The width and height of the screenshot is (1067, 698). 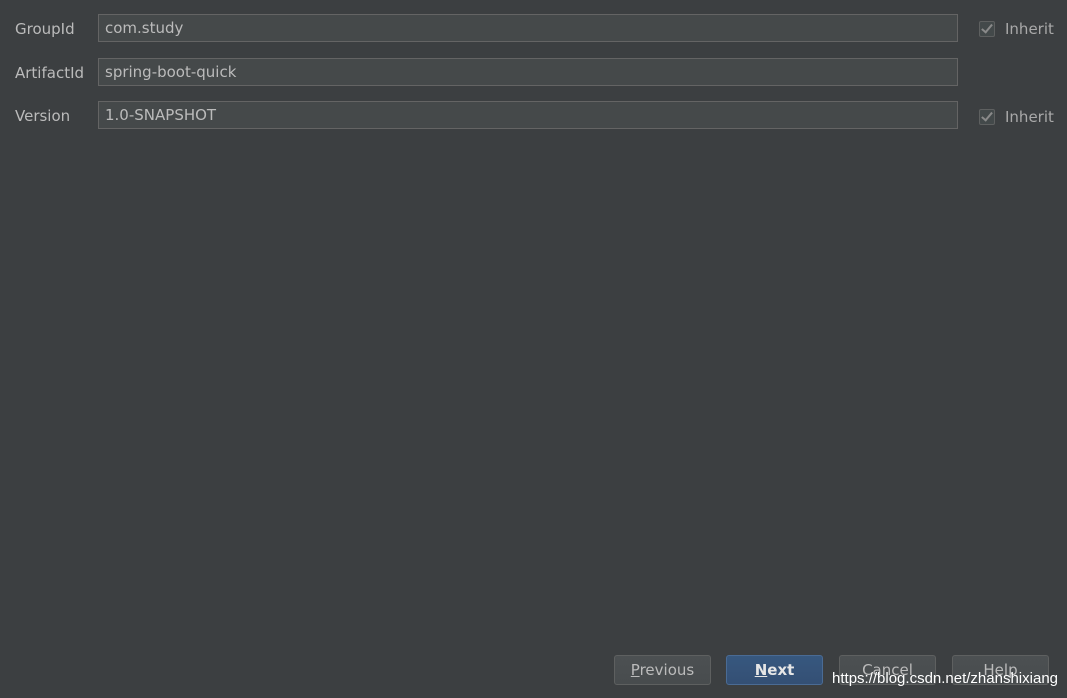 I want to click on group-id-input, so click(x=528, y=28).